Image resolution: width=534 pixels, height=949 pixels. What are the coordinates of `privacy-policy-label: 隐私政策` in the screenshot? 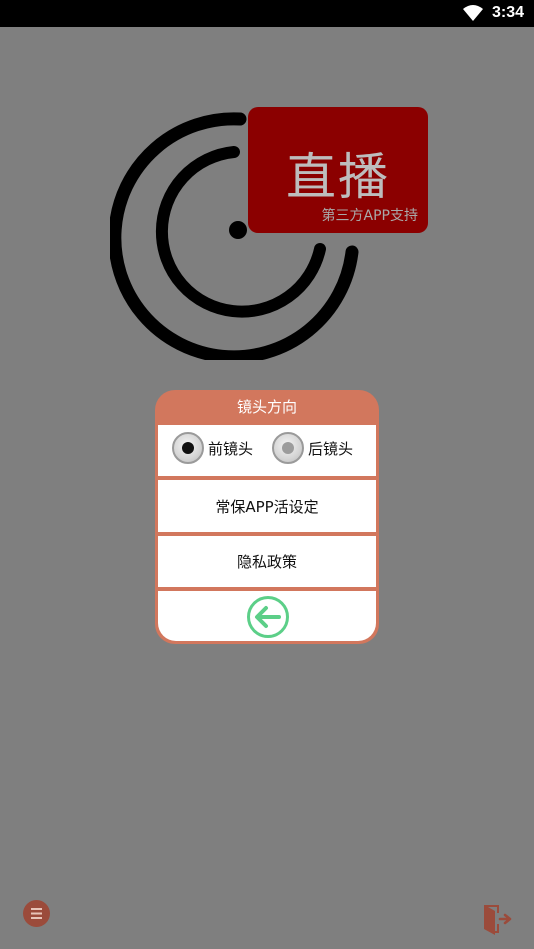 It's located at (266, 562).